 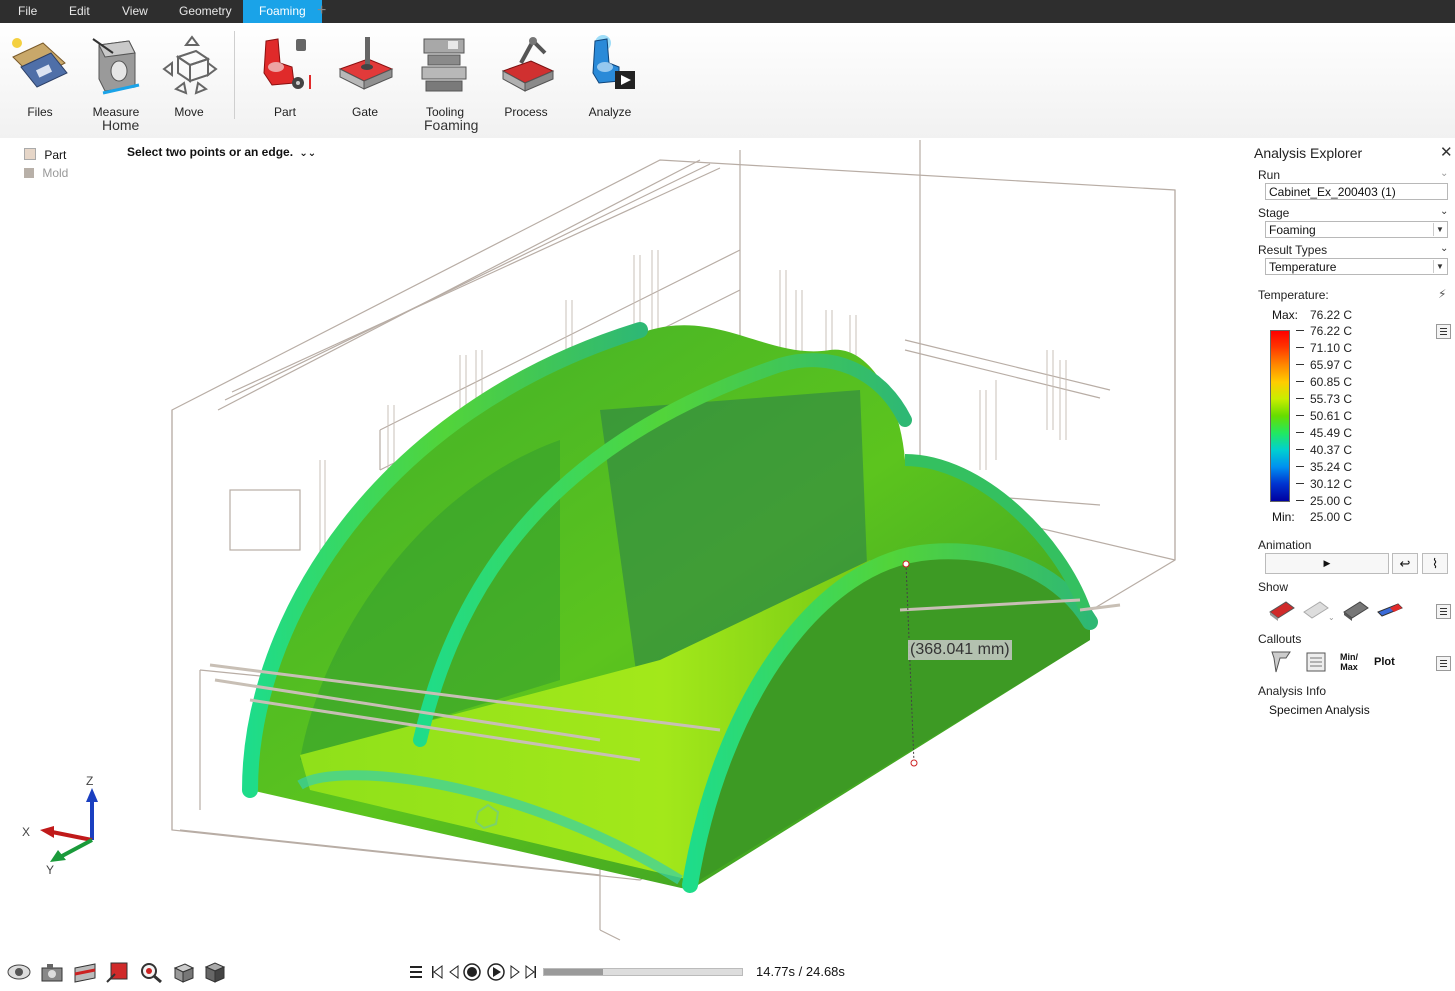 I want to click on step-back-icon, so click(x=454, y=972).